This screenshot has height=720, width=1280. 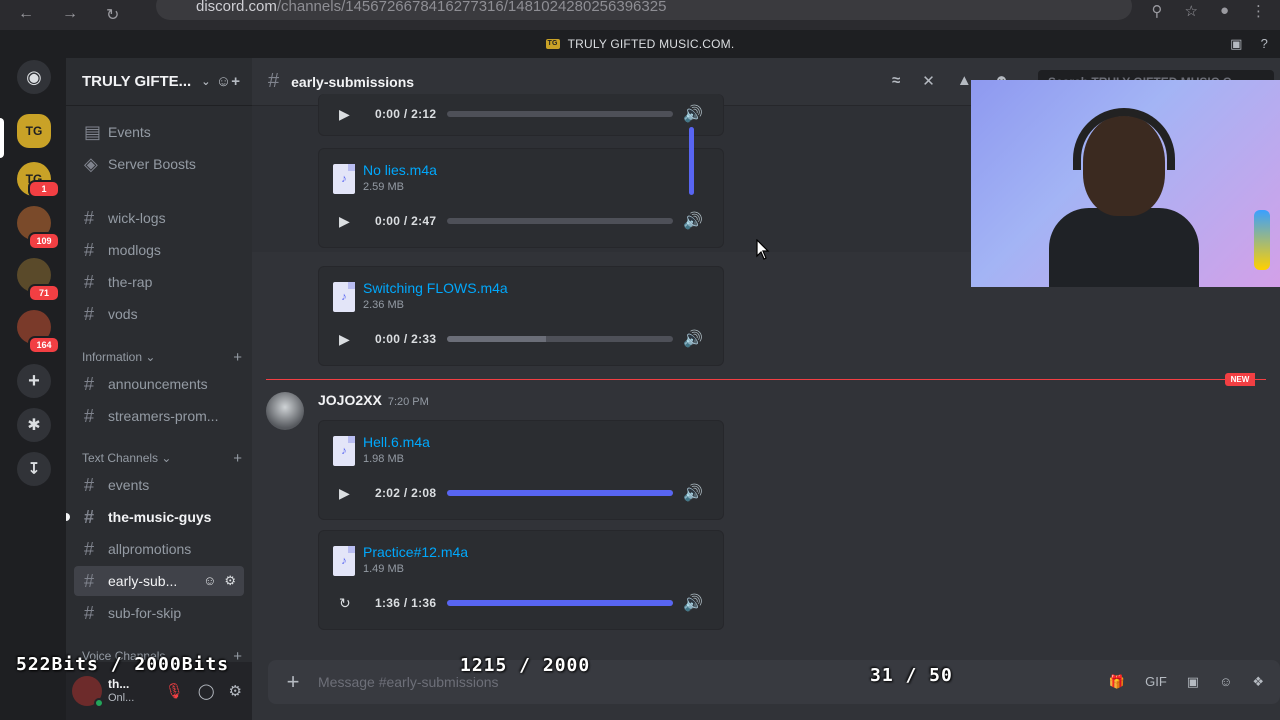 I want to click on channel-title: early-submissions, so click(x=353, y=81).